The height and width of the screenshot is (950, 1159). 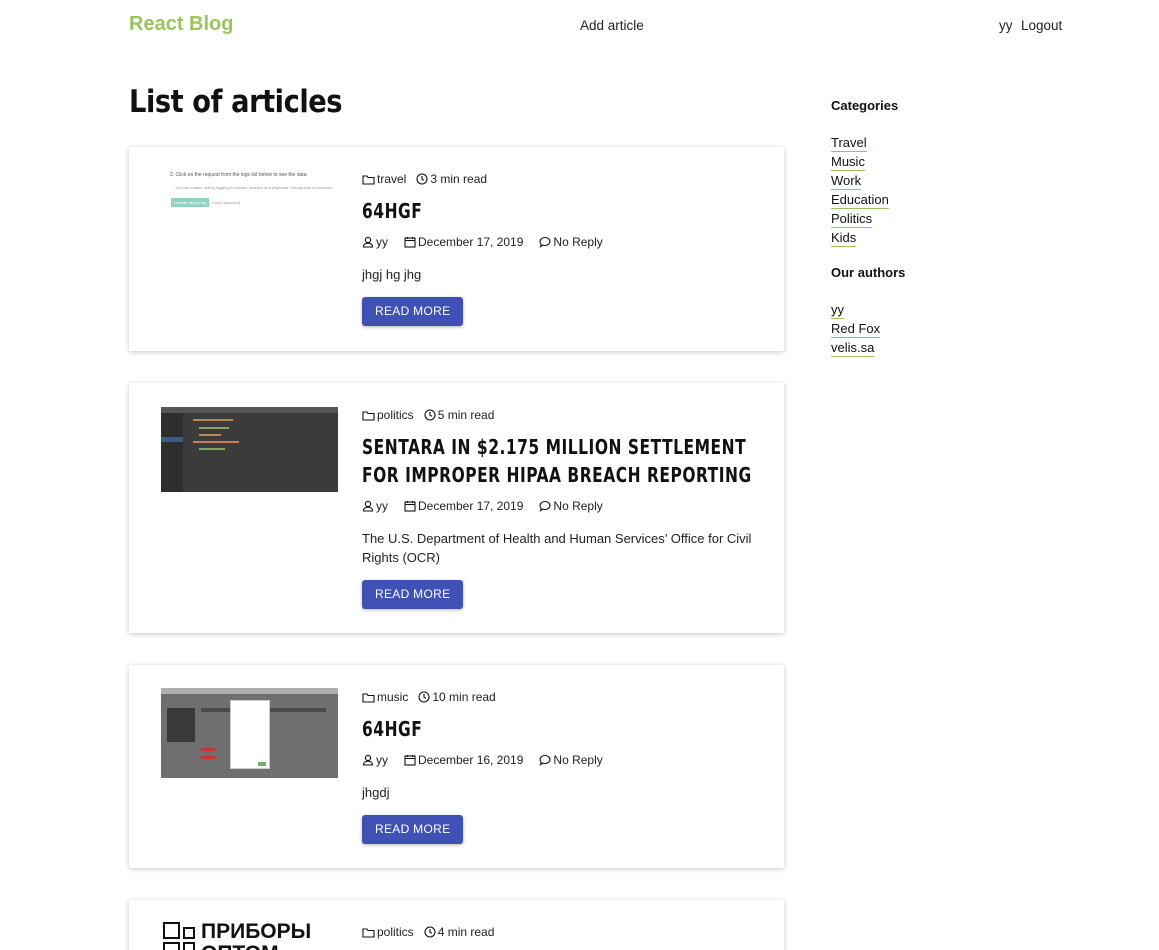 What do you see at coordinates (612, 25) in the screenshot?
I see `add-article-link: Add article` at bounding box center [612, 25].